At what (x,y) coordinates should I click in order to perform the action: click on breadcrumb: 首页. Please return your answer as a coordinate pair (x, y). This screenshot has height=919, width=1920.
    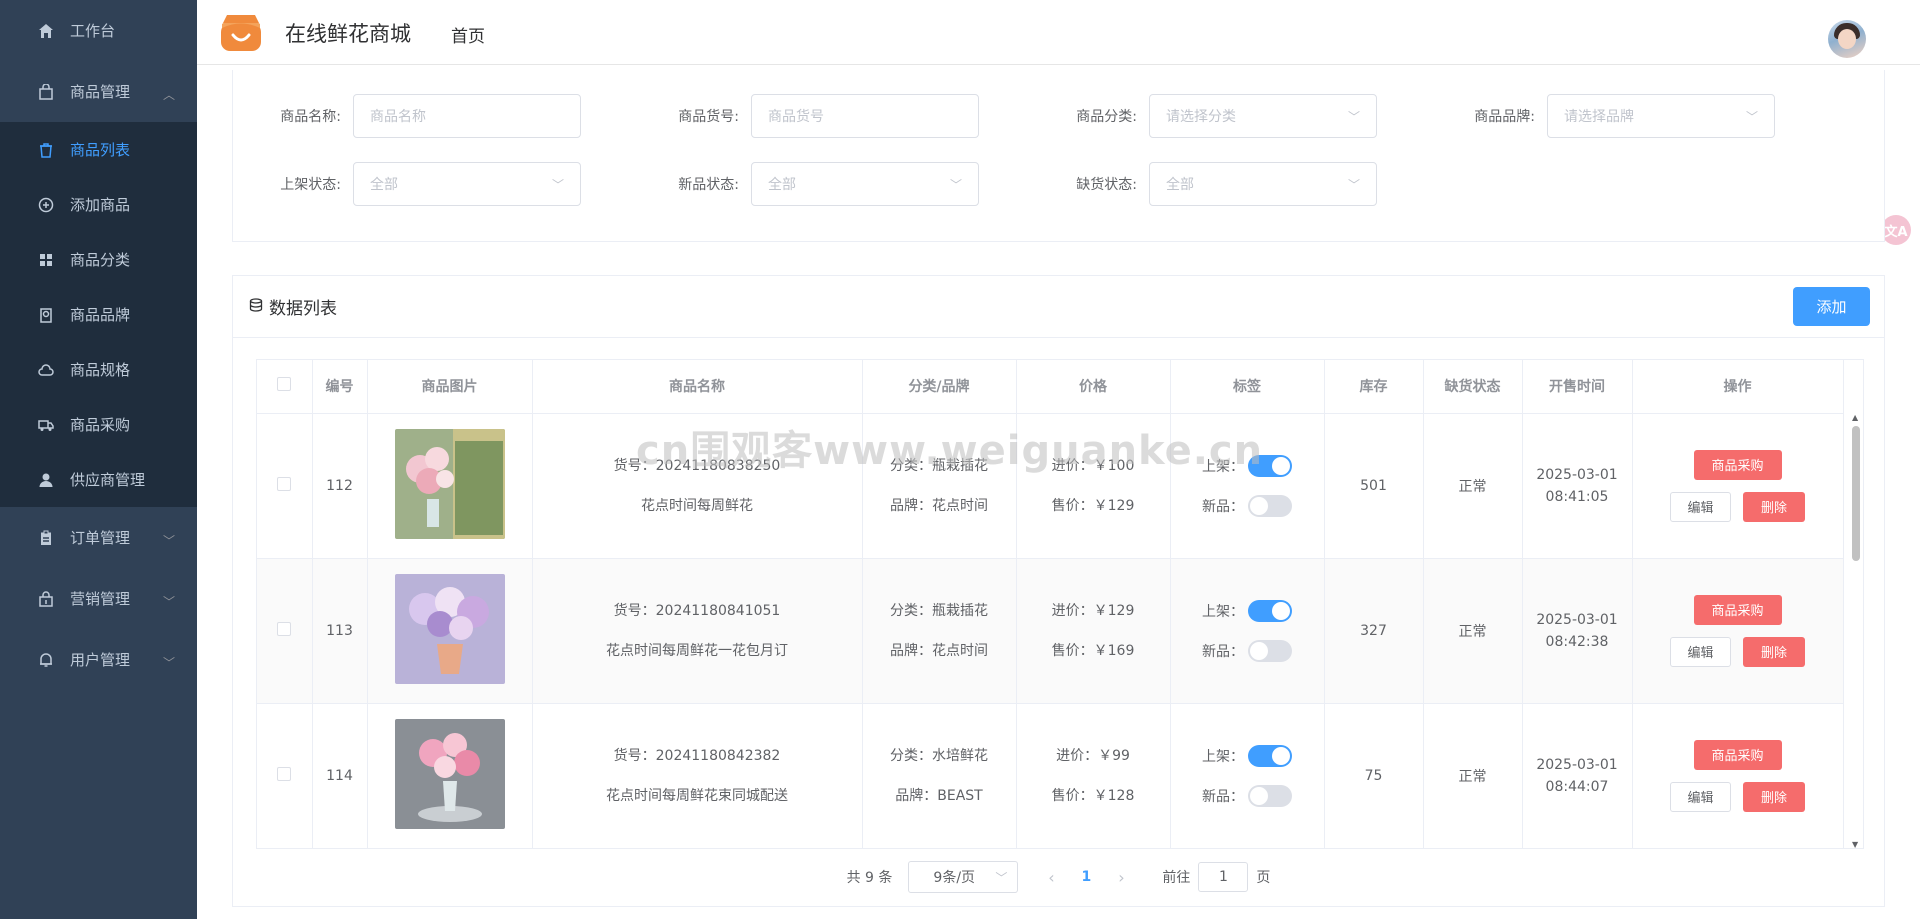
    Looking at the image, I should click on (468, 34).